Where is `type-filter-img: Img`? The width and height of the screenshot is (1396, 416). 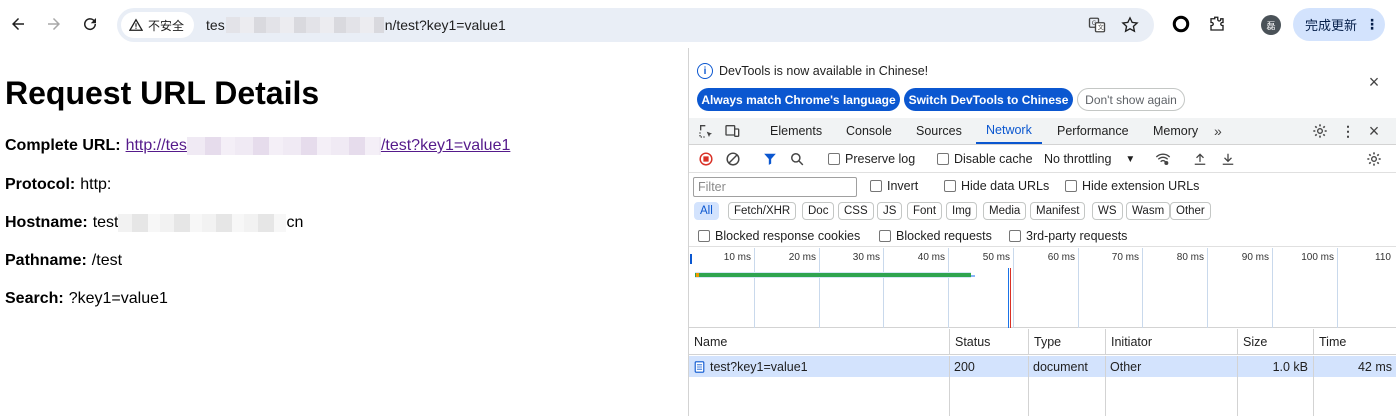
type-filter-img: Img is located at coordinates (962, 211).